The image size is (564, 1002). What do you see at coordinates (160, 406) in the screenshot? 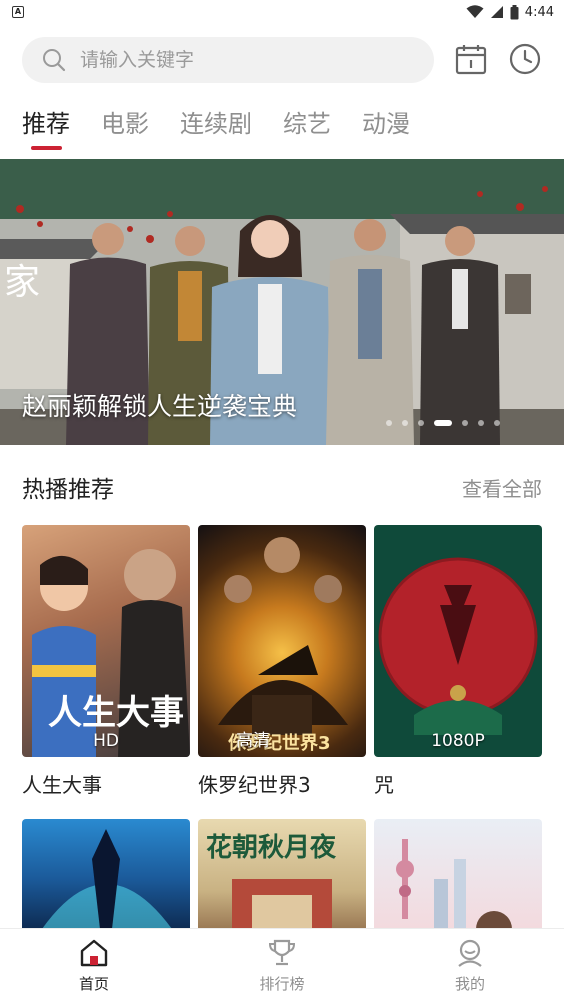
I see `banner-title: 赵丽颖解锁人生逆袭宝典` at bounding box center [160, 406].